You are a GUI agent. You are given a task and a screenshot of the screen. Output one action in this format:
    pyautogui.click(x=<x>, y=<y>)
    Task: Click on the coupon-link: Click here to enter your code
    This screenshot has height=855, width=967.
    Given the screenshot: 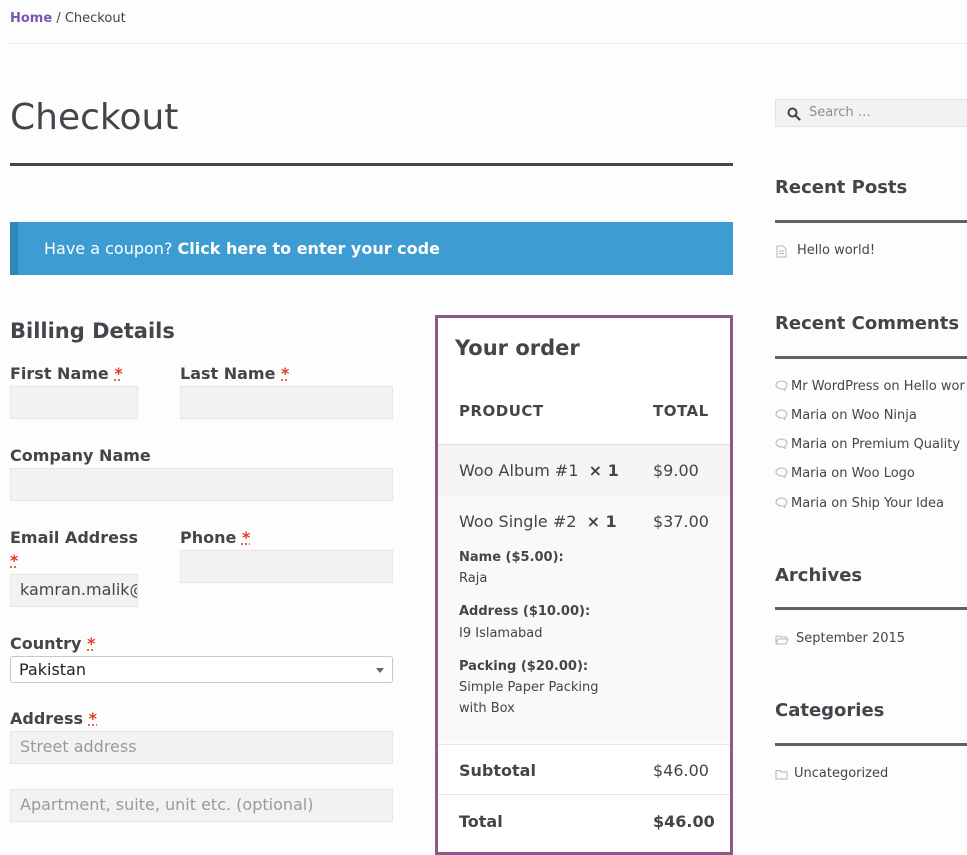 What is the action you would take?
    pyautogui.click(x=309, y=248)
    